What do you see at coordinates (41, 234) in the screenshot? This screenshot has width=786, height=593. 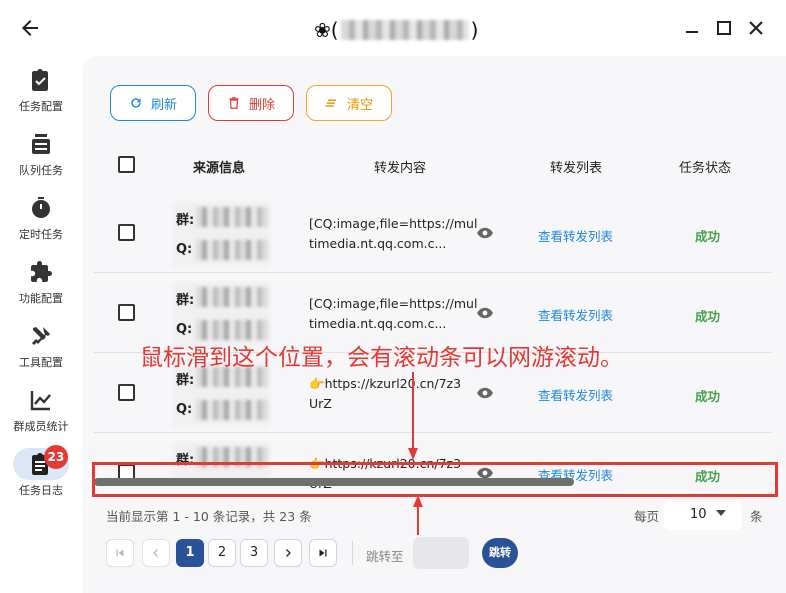 I see `sidebar-item-label: 定时任务` at bounding box center [41, 234].